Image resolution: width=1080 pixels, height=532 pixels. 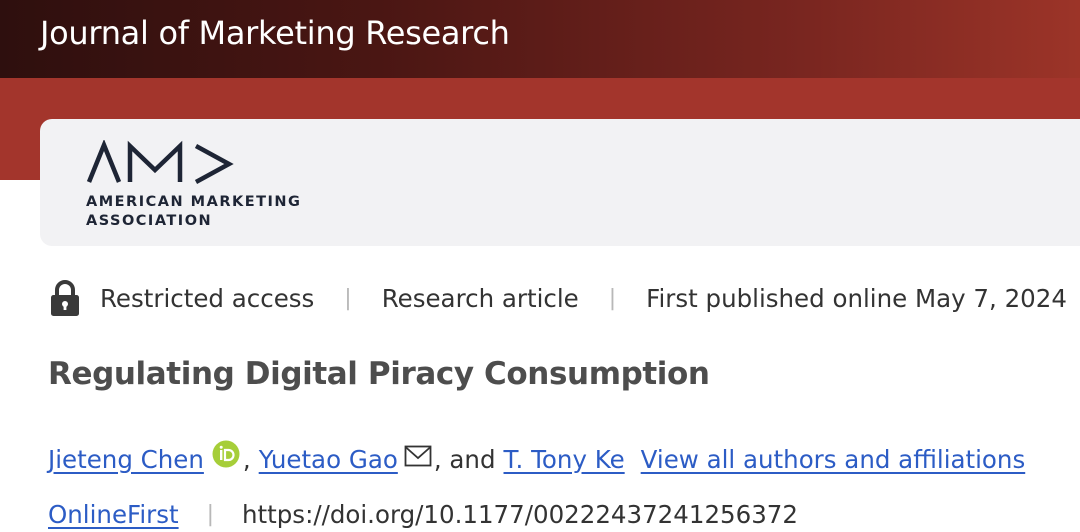 I want to click on lock-icon, so click(x=65, y=298).